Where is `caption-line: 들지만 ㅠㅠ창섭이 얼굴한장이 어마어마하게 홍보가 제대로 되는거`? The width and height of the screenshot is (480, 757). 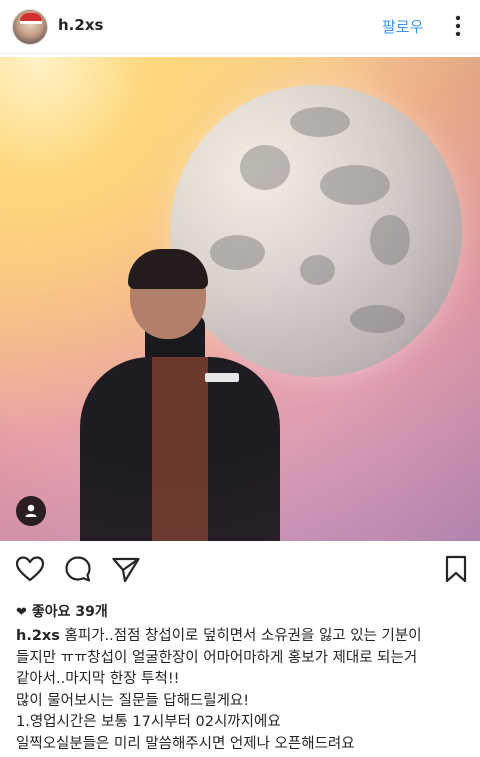
caption-line: 들지만 ㅠㅠ창섭이 얼굴한장이 어마어마하게 홍보가 제대로 되는거 is located at coordinates (217, 657).